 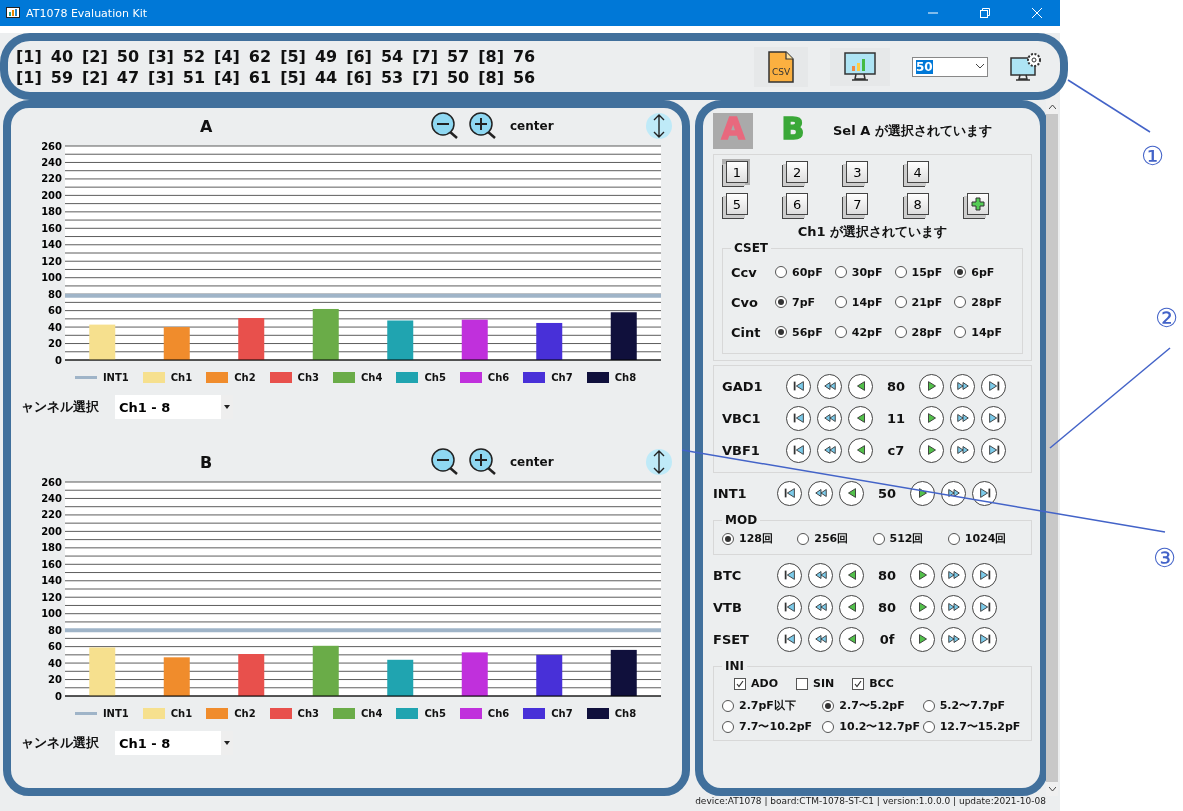 What do you see at coordinates (625, 713) in the screenshot?
I see `legend-label: Ch8` at bounding box center [625, 713].